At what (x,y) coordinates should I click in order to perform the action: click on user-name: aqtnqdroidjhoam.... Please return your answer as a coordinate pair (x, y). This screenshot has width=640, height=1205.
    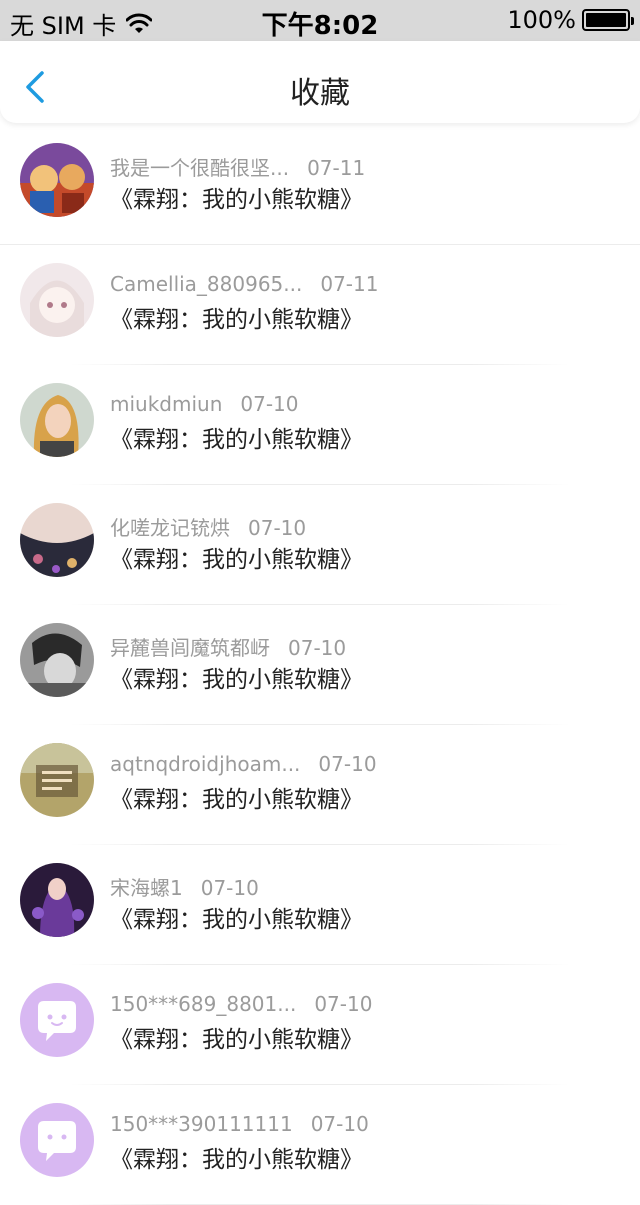
    Looking at the image, I should click on (205, 764).